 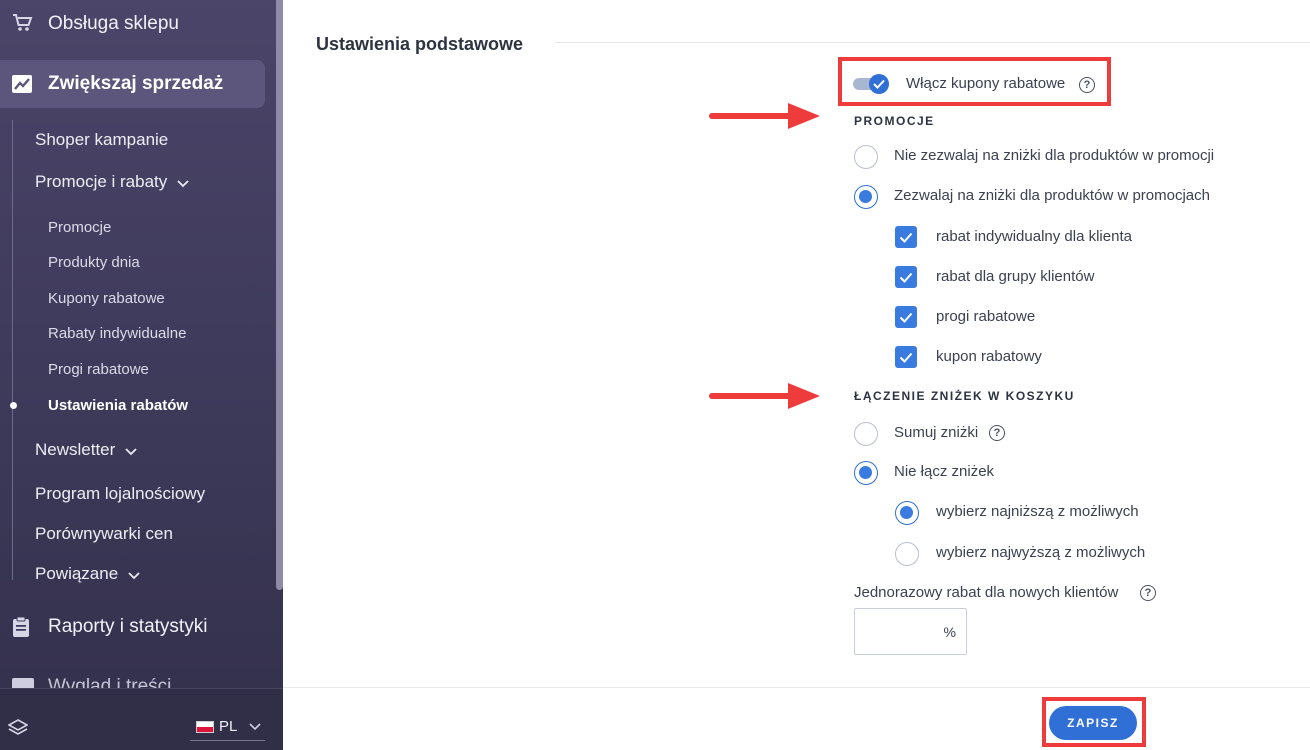 What do you see at coordinates (796, 687) in the screenshot?
I see `footer-divider` at bounding box center [796, 687].